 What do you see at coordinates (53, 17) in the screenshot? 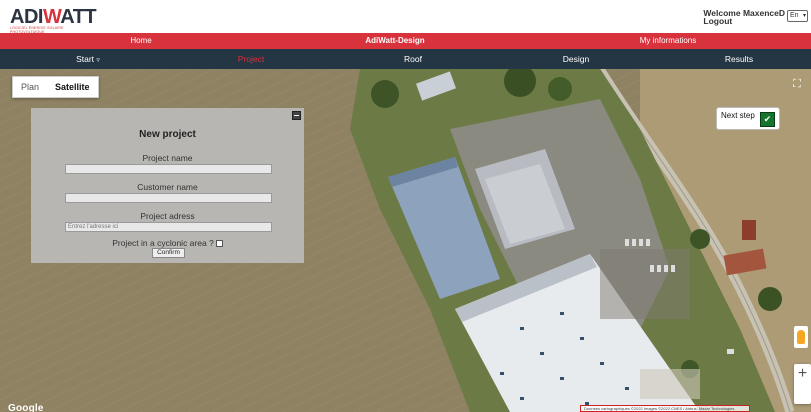
I see `logo-wordmark: ADIWATT` at bounding box center [53, 17].